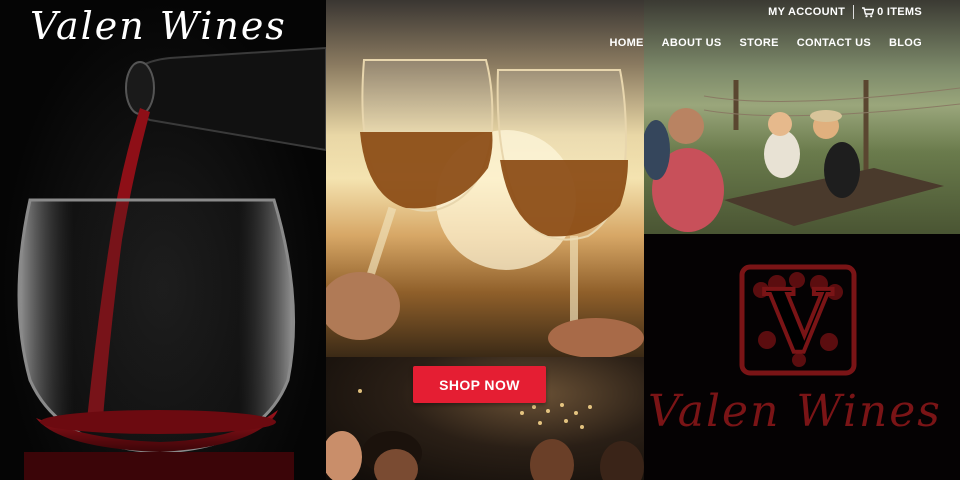 This screenshot has height=480, width=960. I want to click on nav-about-us: ABOUT US, so click(692, 43).